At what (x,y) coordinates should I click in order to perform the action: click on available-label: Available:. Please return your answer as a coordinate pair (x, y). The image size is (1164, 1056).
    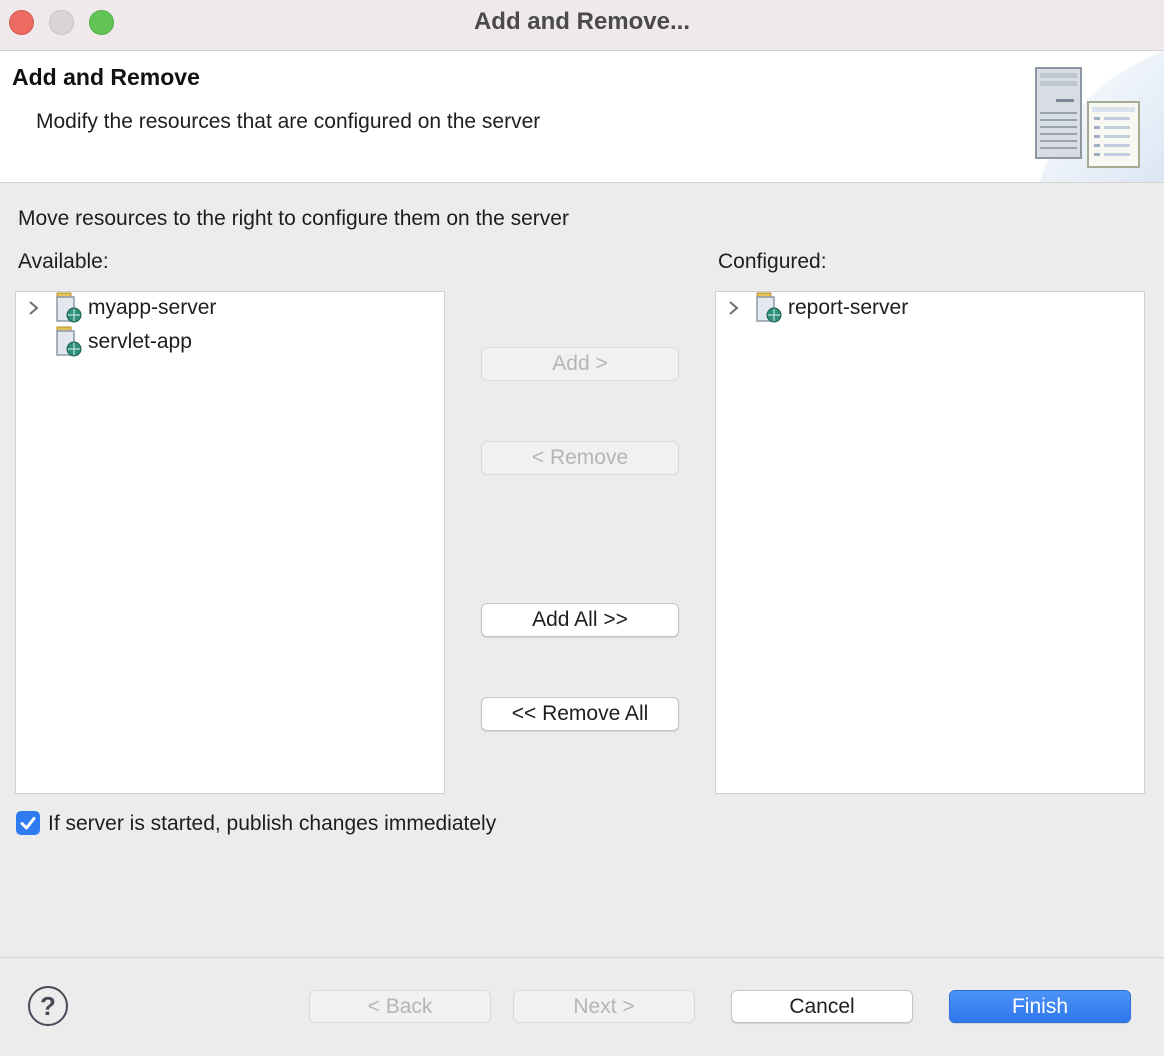
    Looking at the image, I should click on (63, 261).